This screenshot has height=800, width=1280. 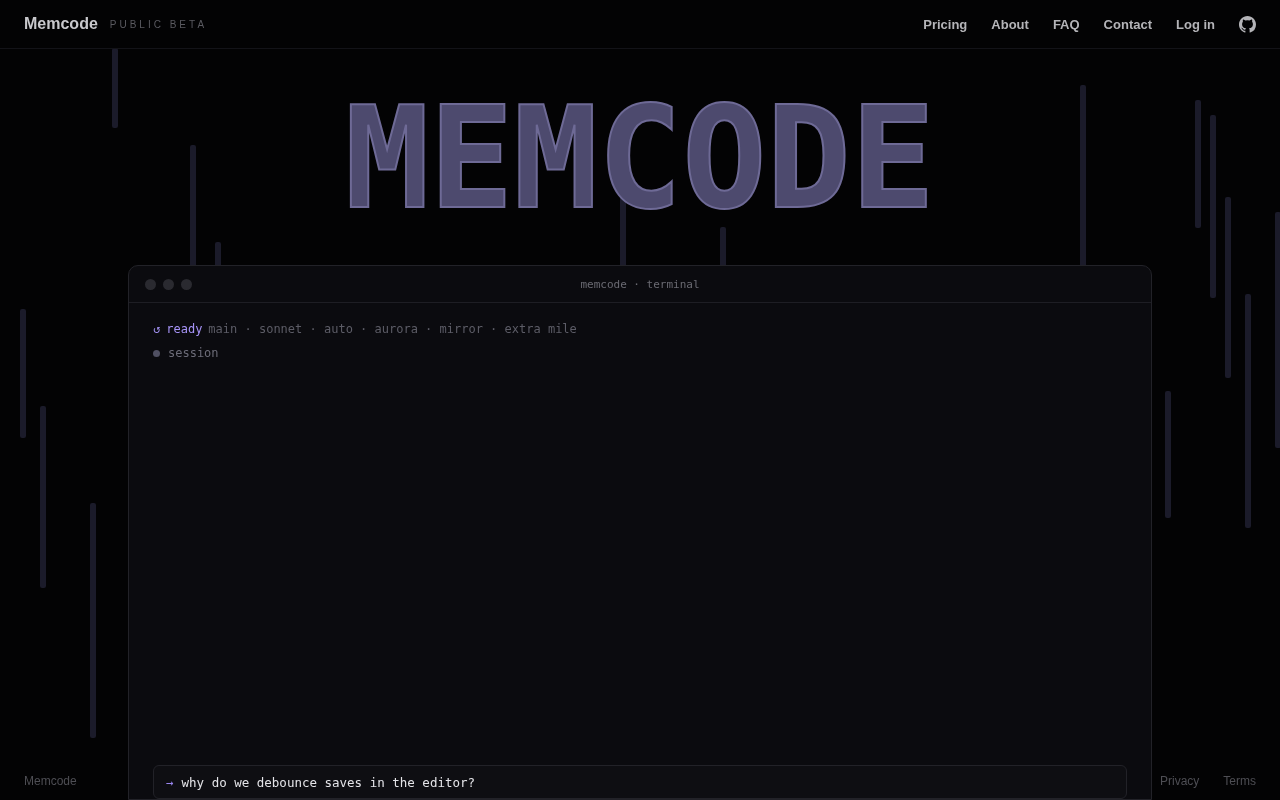 What do you see at coordinates (1247, 24) in the screenshot?
I see `github-icon` at bounding box center [1247, 24].